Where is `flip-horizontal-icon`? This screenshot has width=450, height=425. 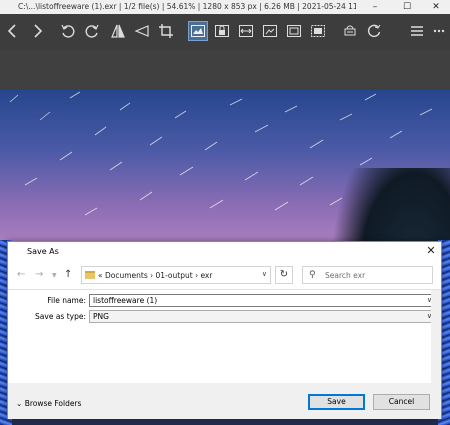 flip-horizontal-icon is located at coordinates (118, 31).